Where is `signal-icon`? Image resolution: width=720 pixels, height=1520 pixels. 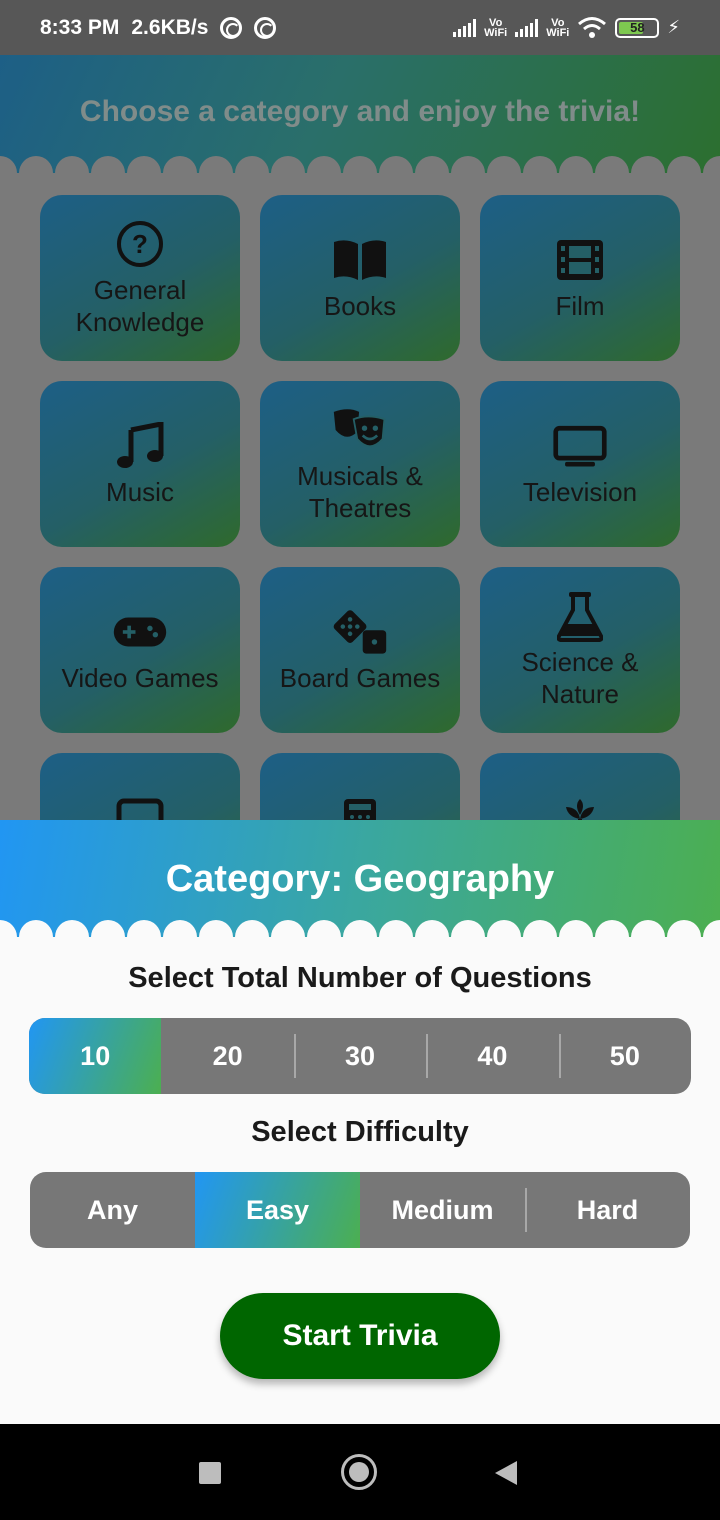 signal-icon is located at coordinates (465, 27).